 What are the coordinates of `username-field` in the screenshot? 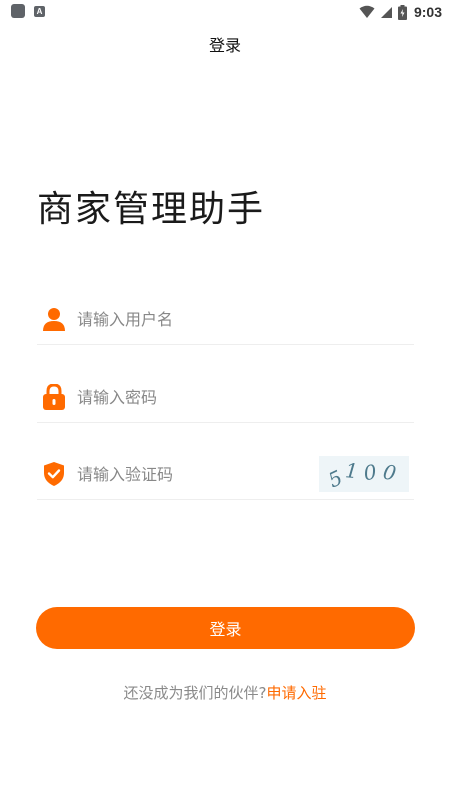 It's located at (225, 319).